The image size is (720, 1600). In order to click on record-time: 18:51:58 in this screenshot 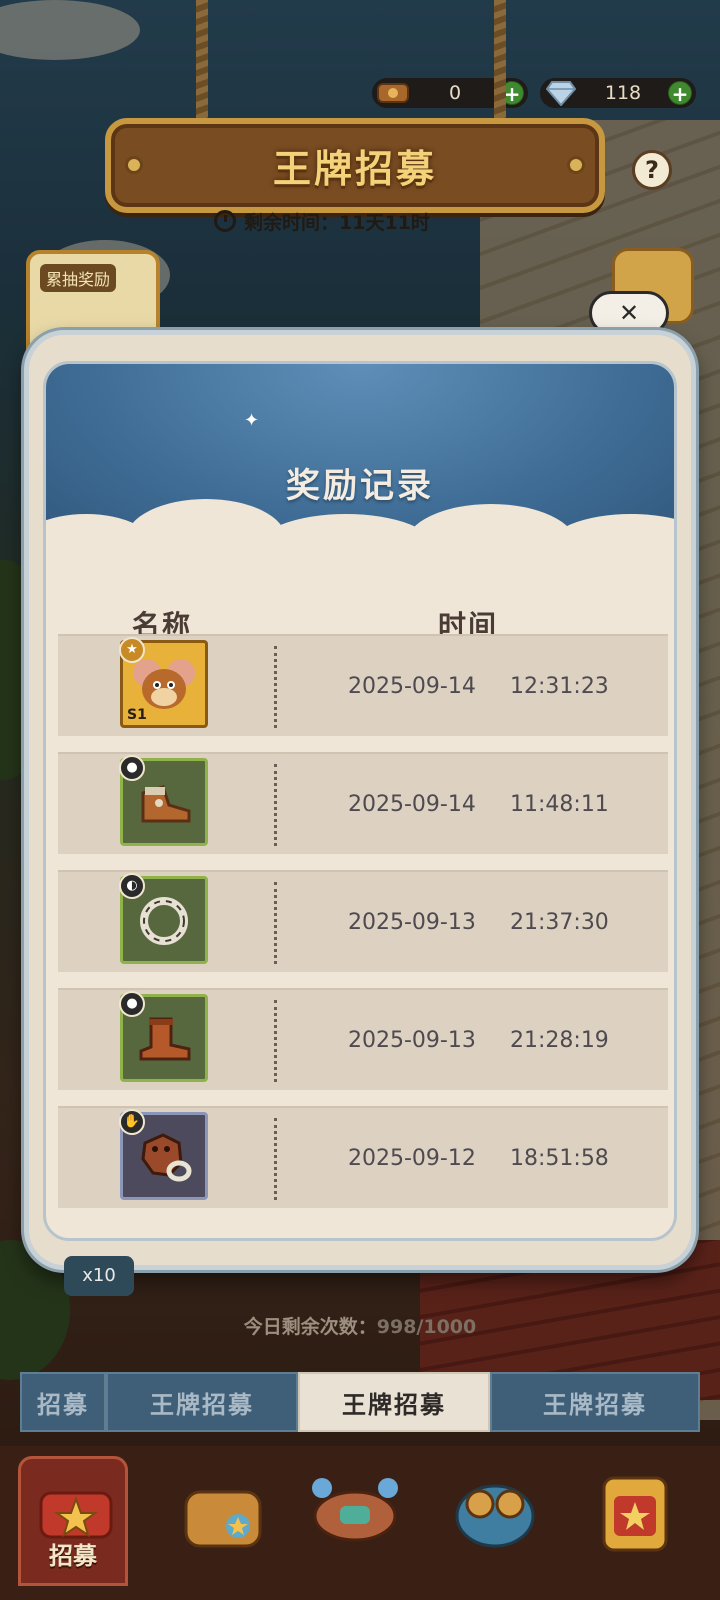, I will do `click(559, 1158)`.